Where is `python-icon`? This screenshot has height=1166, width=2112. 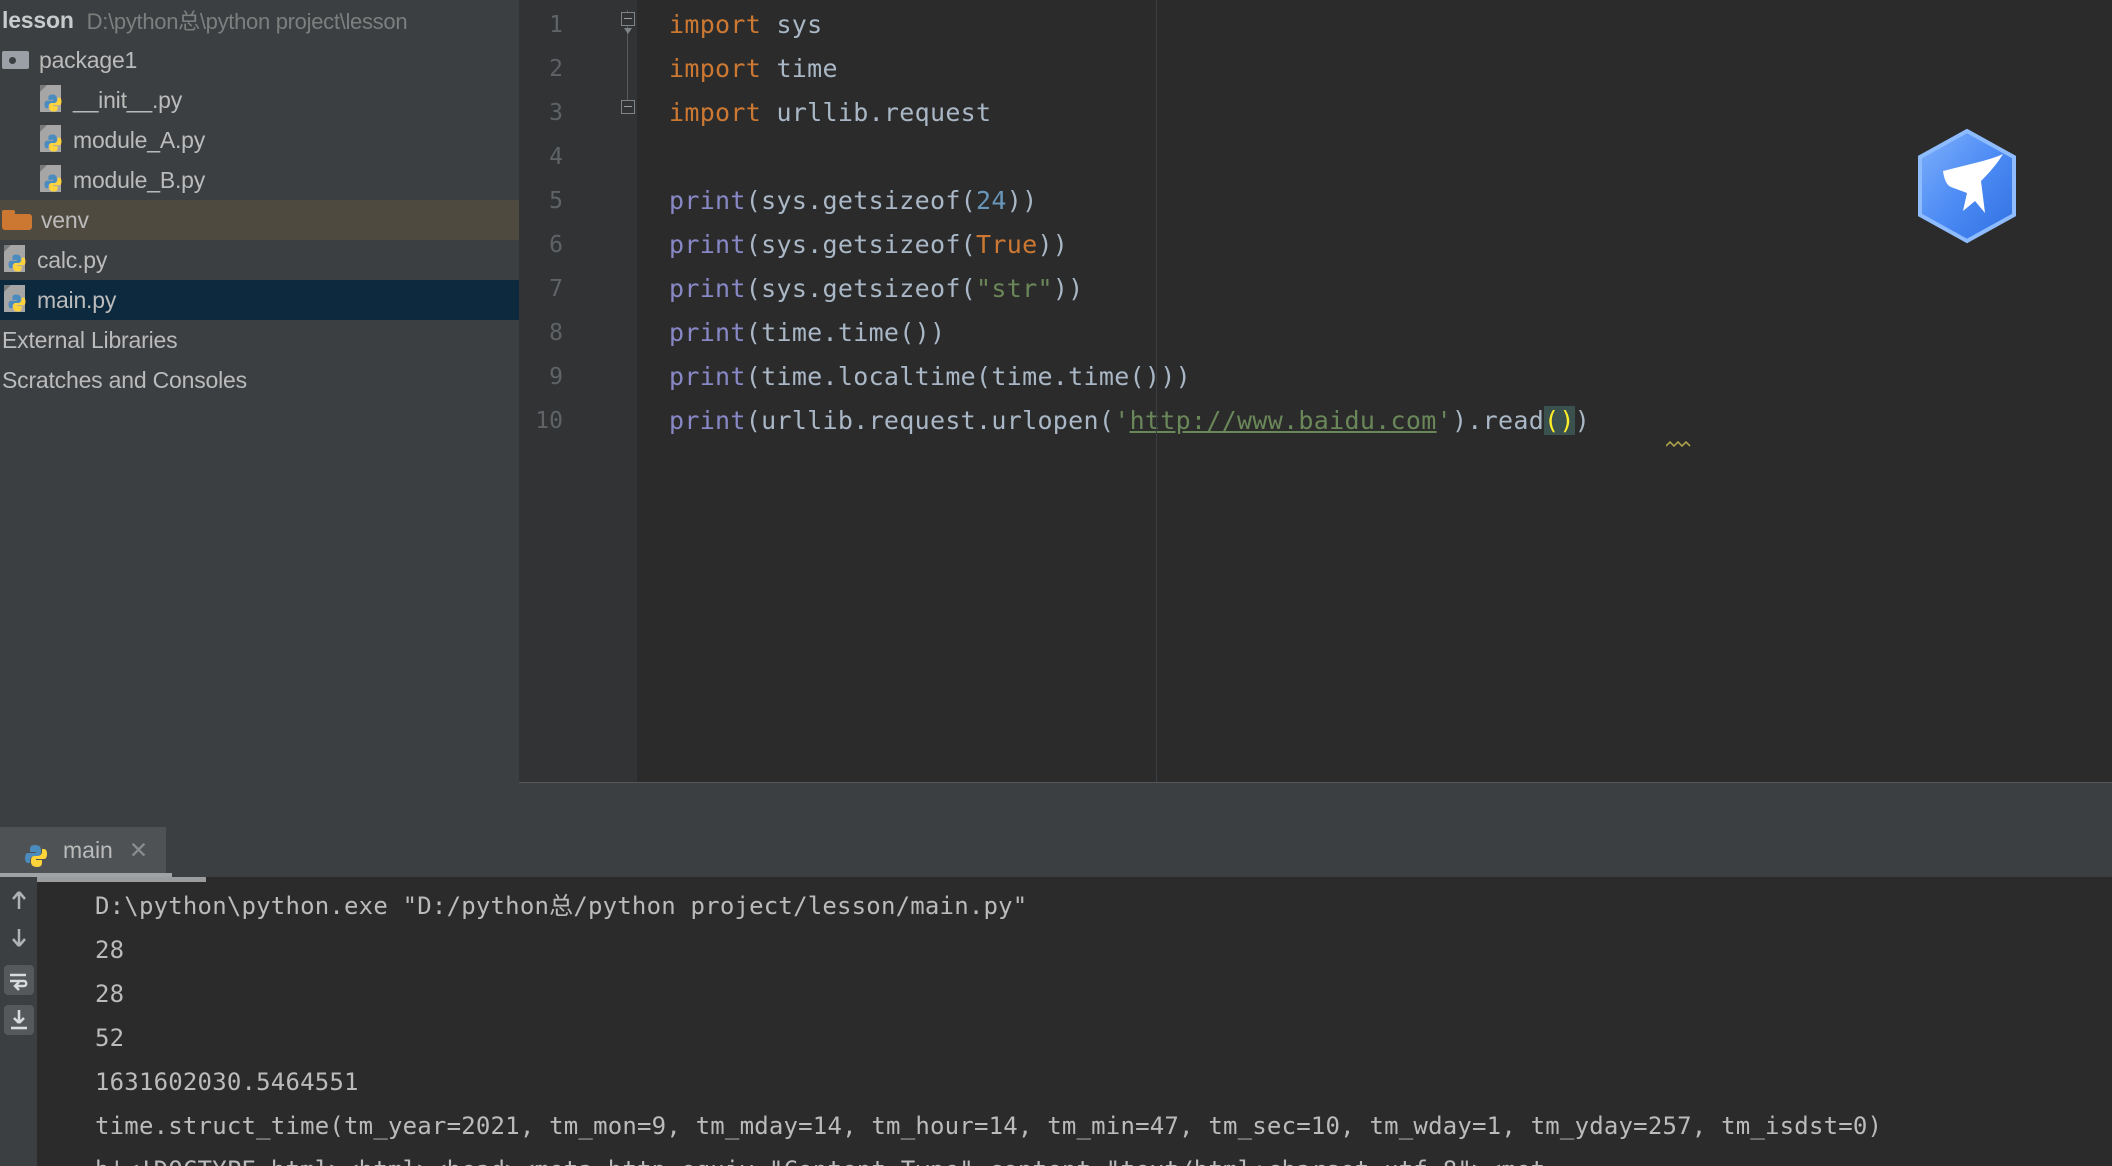
python-icon is located at coordinates (32, 851).